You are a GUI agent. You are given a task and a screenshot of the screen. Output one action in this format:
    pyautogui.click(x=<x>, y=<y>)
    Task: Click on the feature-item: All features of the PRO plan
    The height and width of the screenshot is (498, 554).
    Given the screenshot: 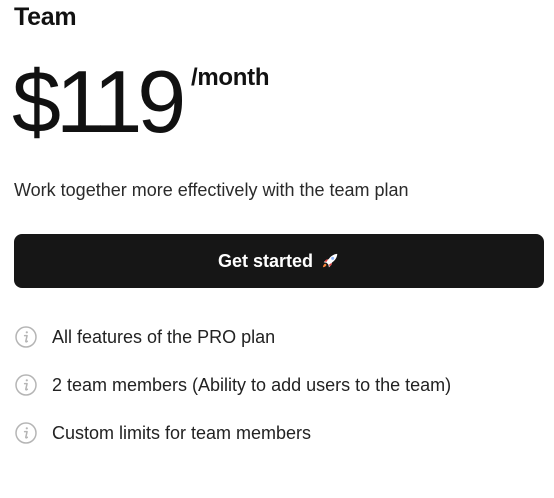 What is the action you would take?
    pyautogui.click(x=279, y=337)
    